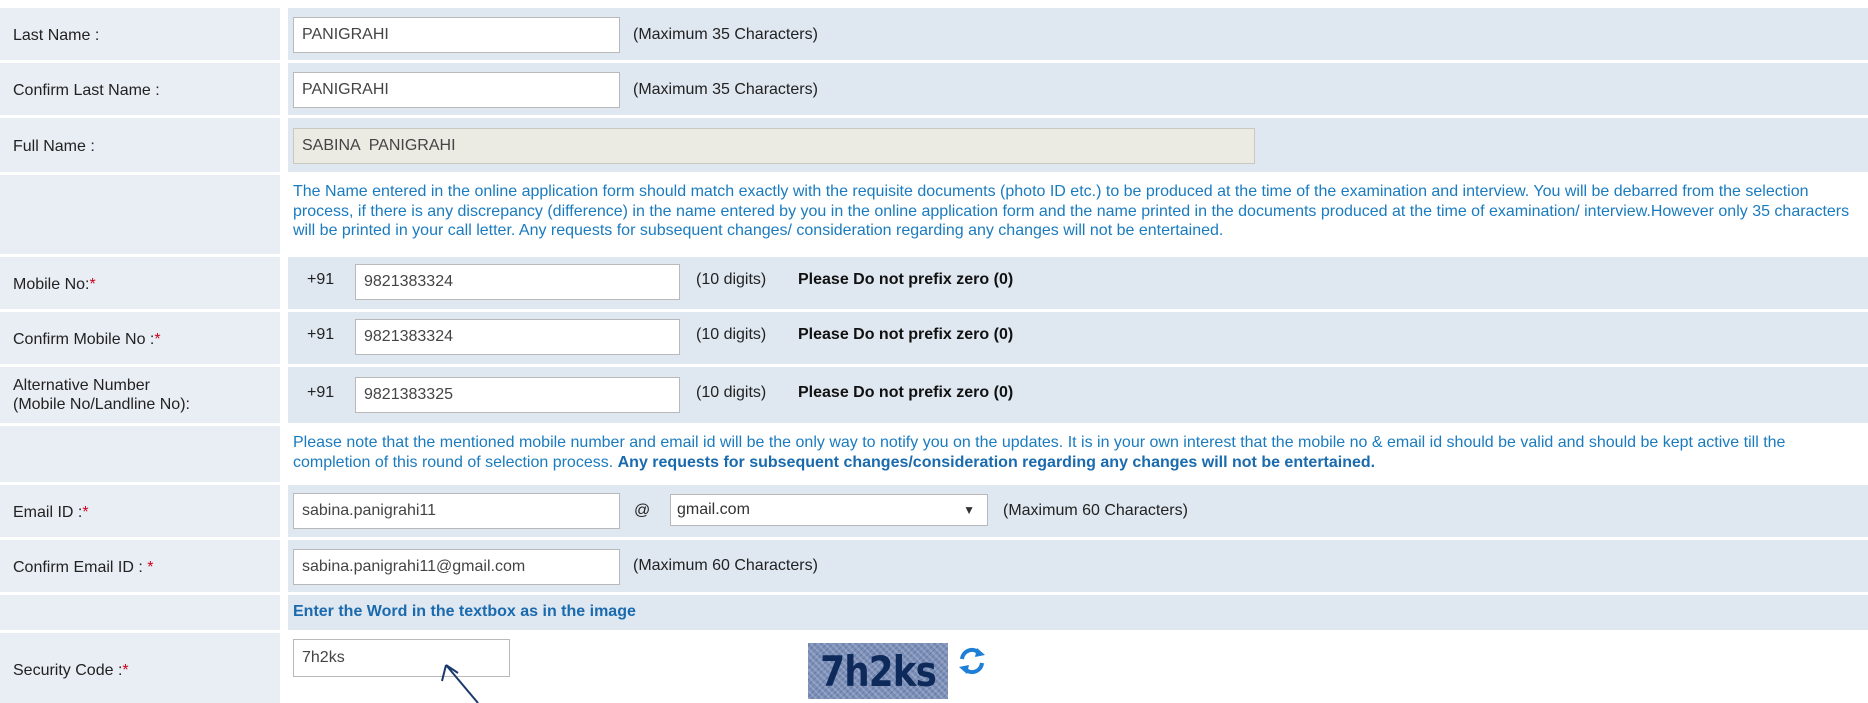 The width and height of the screenshot is (1868, 703). Describe the element at coordinates (774, 146) in the screenshot. I see `full-name-input` at that location.